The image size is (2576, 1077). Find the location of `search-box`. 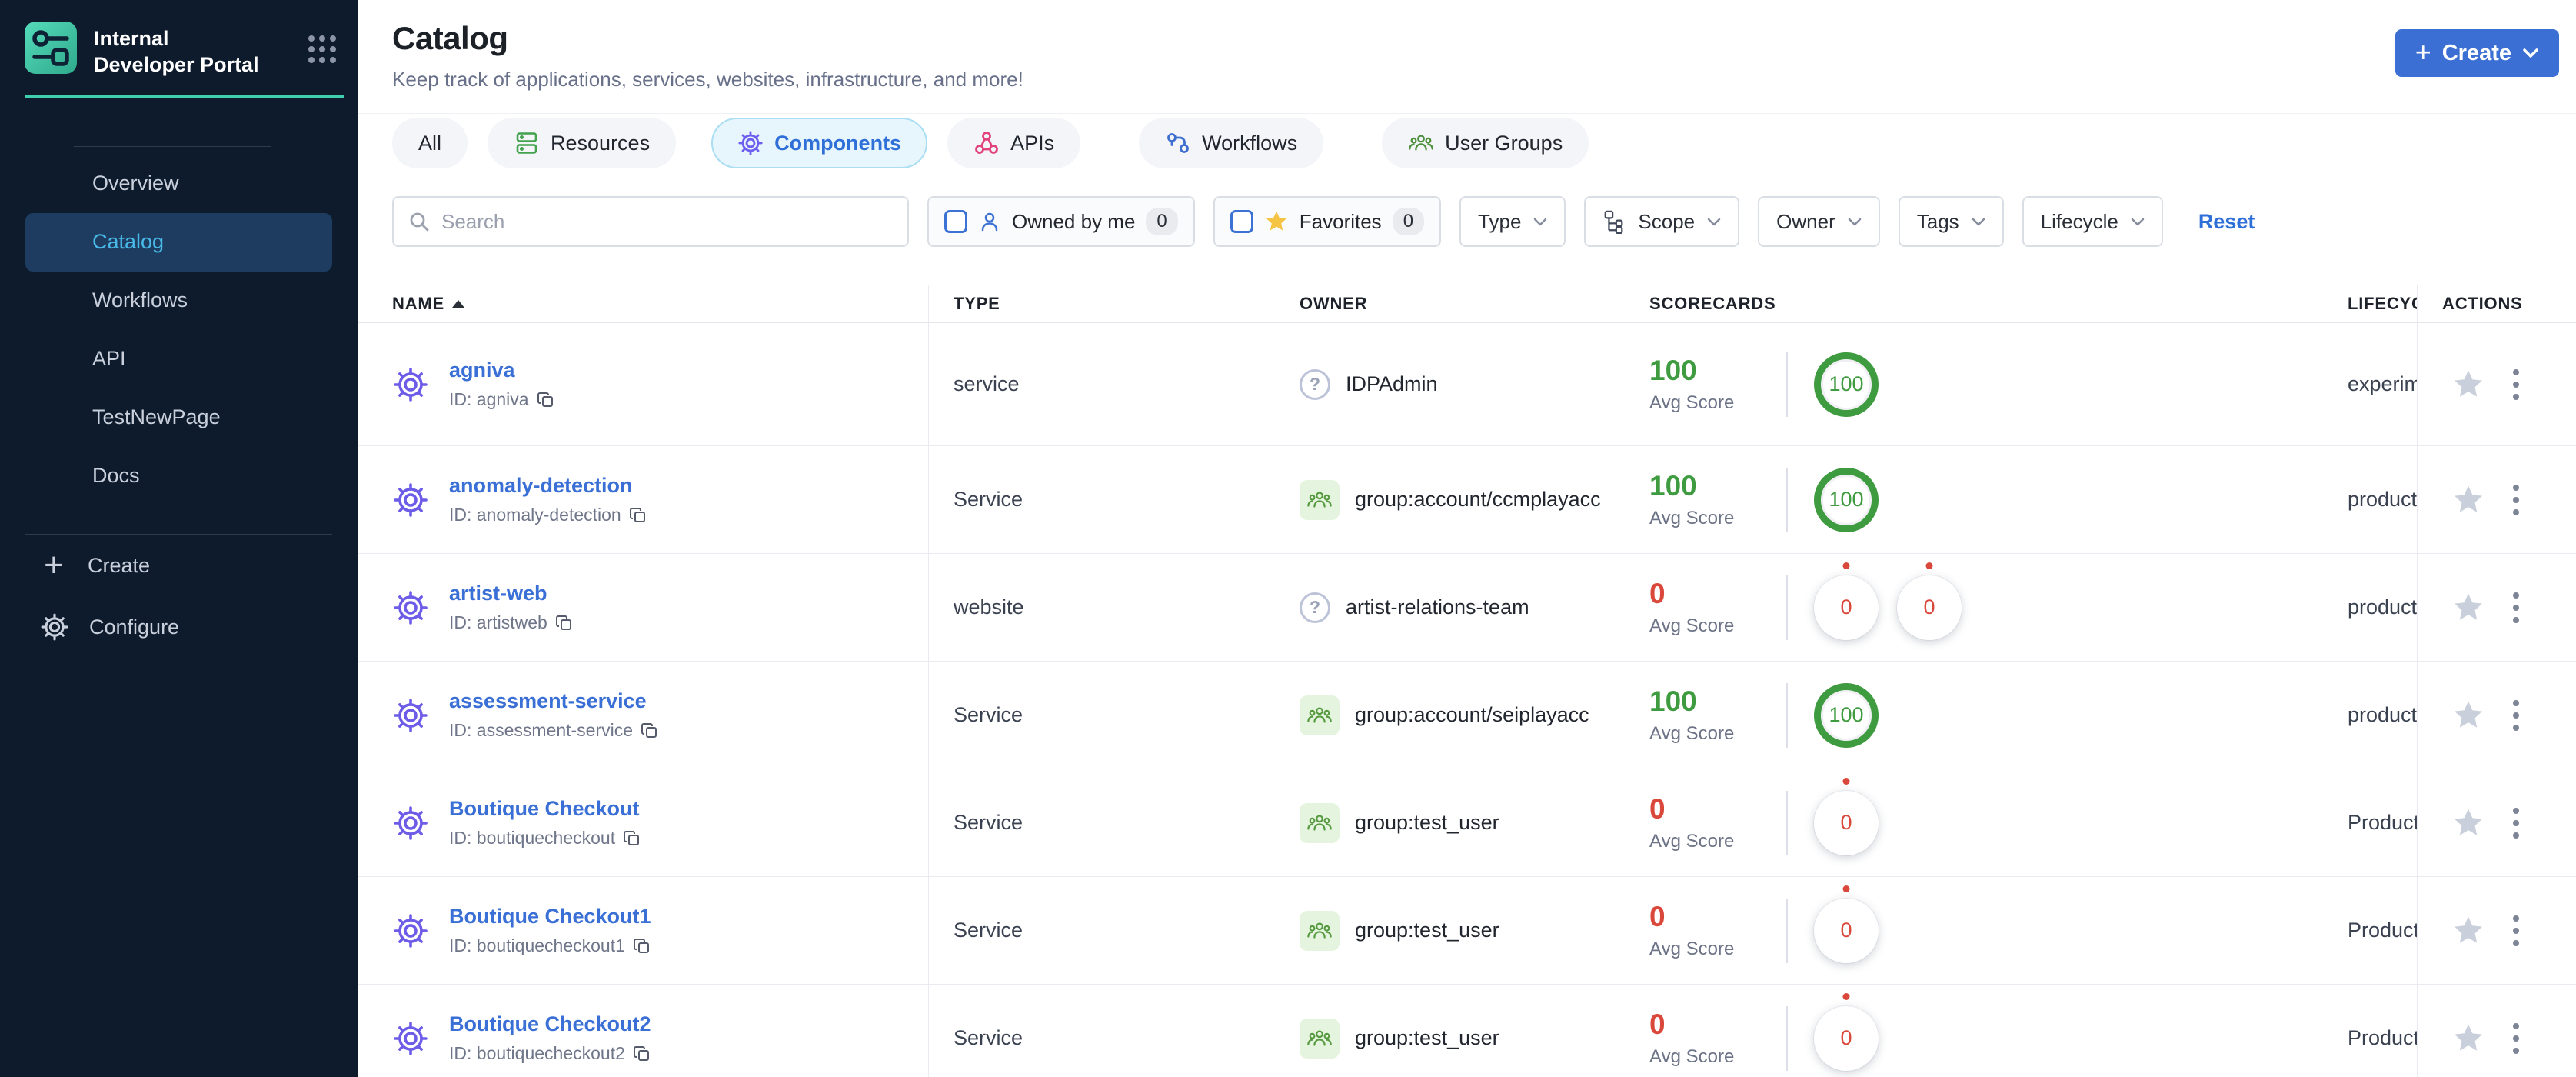

search-box is located at coordinates (650, 221).